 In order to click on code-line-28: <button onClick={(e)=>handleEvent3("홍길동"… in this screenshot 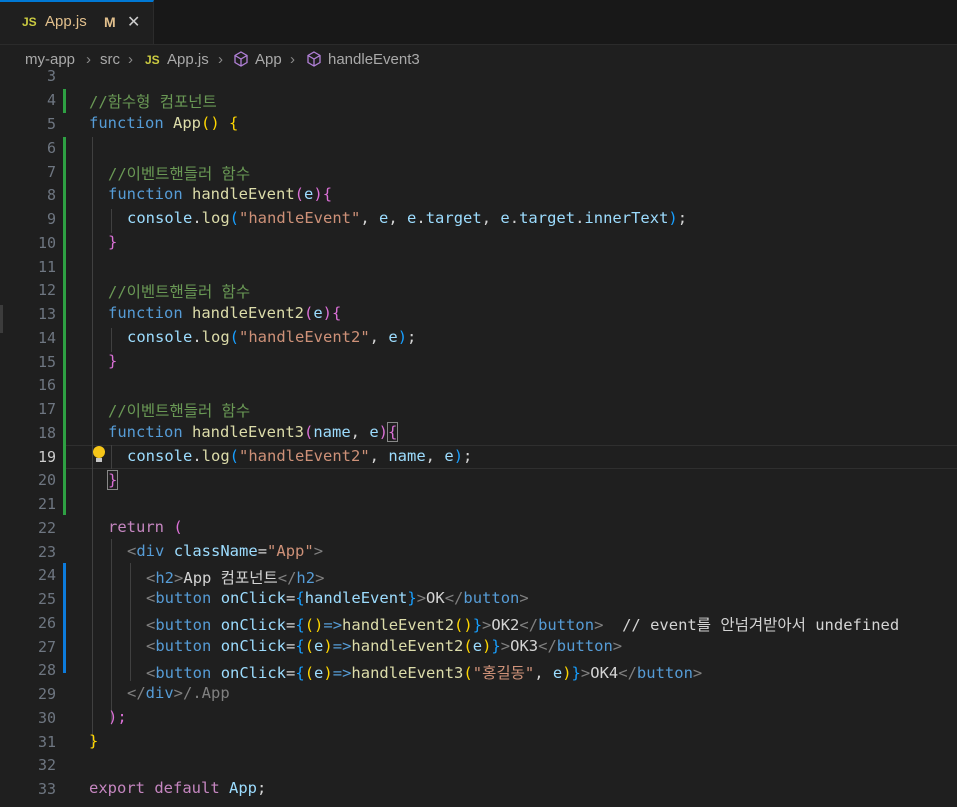, I will do `click(424, 672)`.